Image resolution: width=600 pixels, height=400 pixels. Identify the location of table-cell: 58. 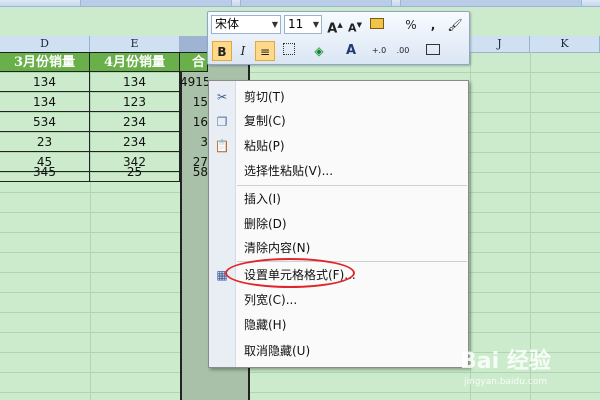
(194, 172).